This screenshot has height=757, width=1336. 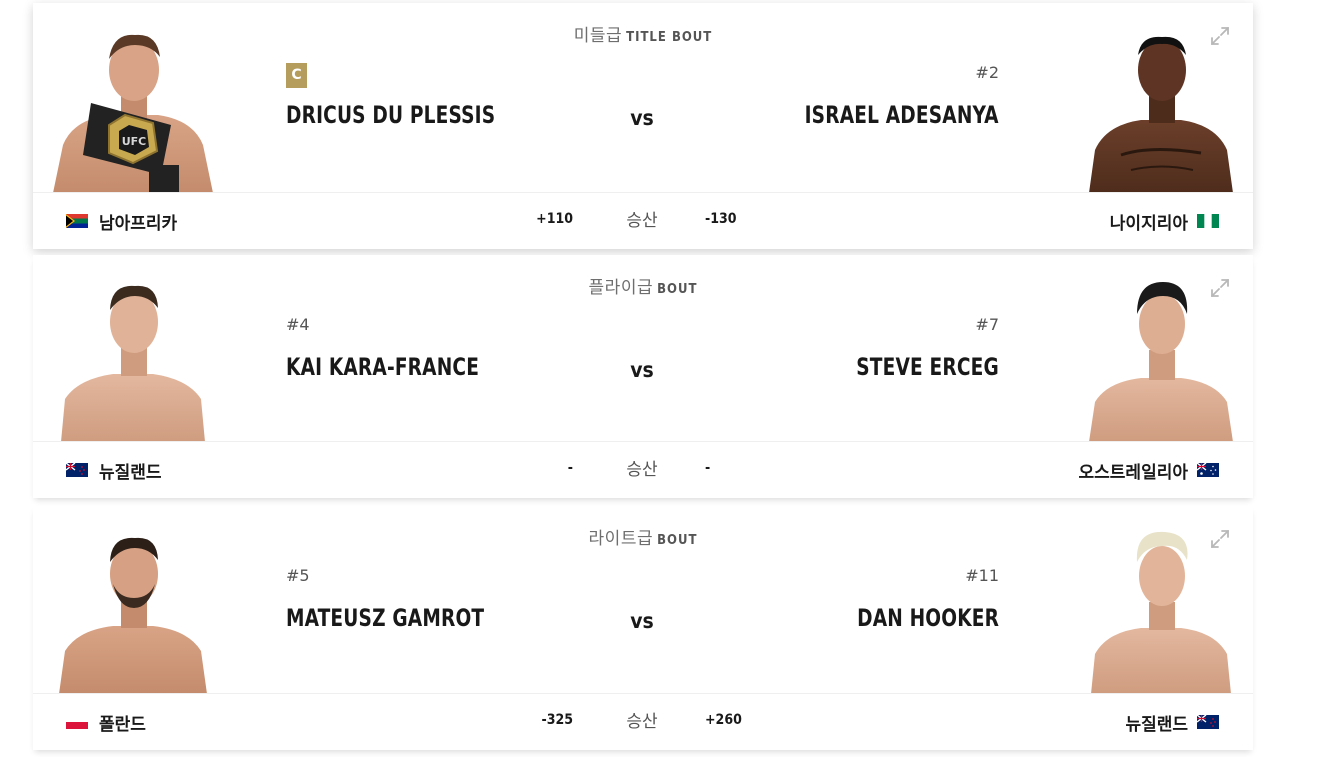 I want to click on australia-flag, so click(x=1208, y=470).